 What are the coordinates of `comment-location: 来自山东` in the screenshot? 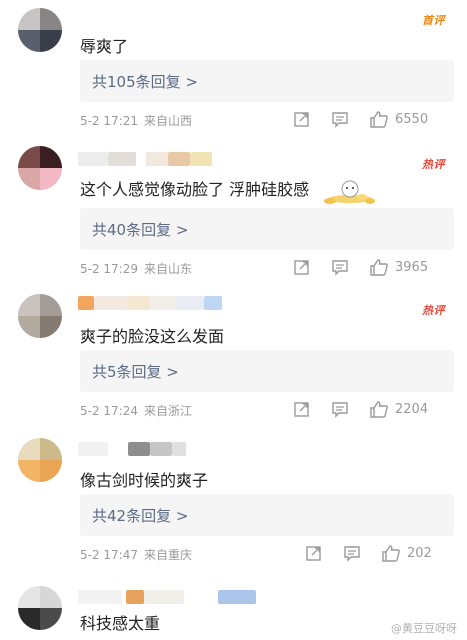 It's located at (168, 269).